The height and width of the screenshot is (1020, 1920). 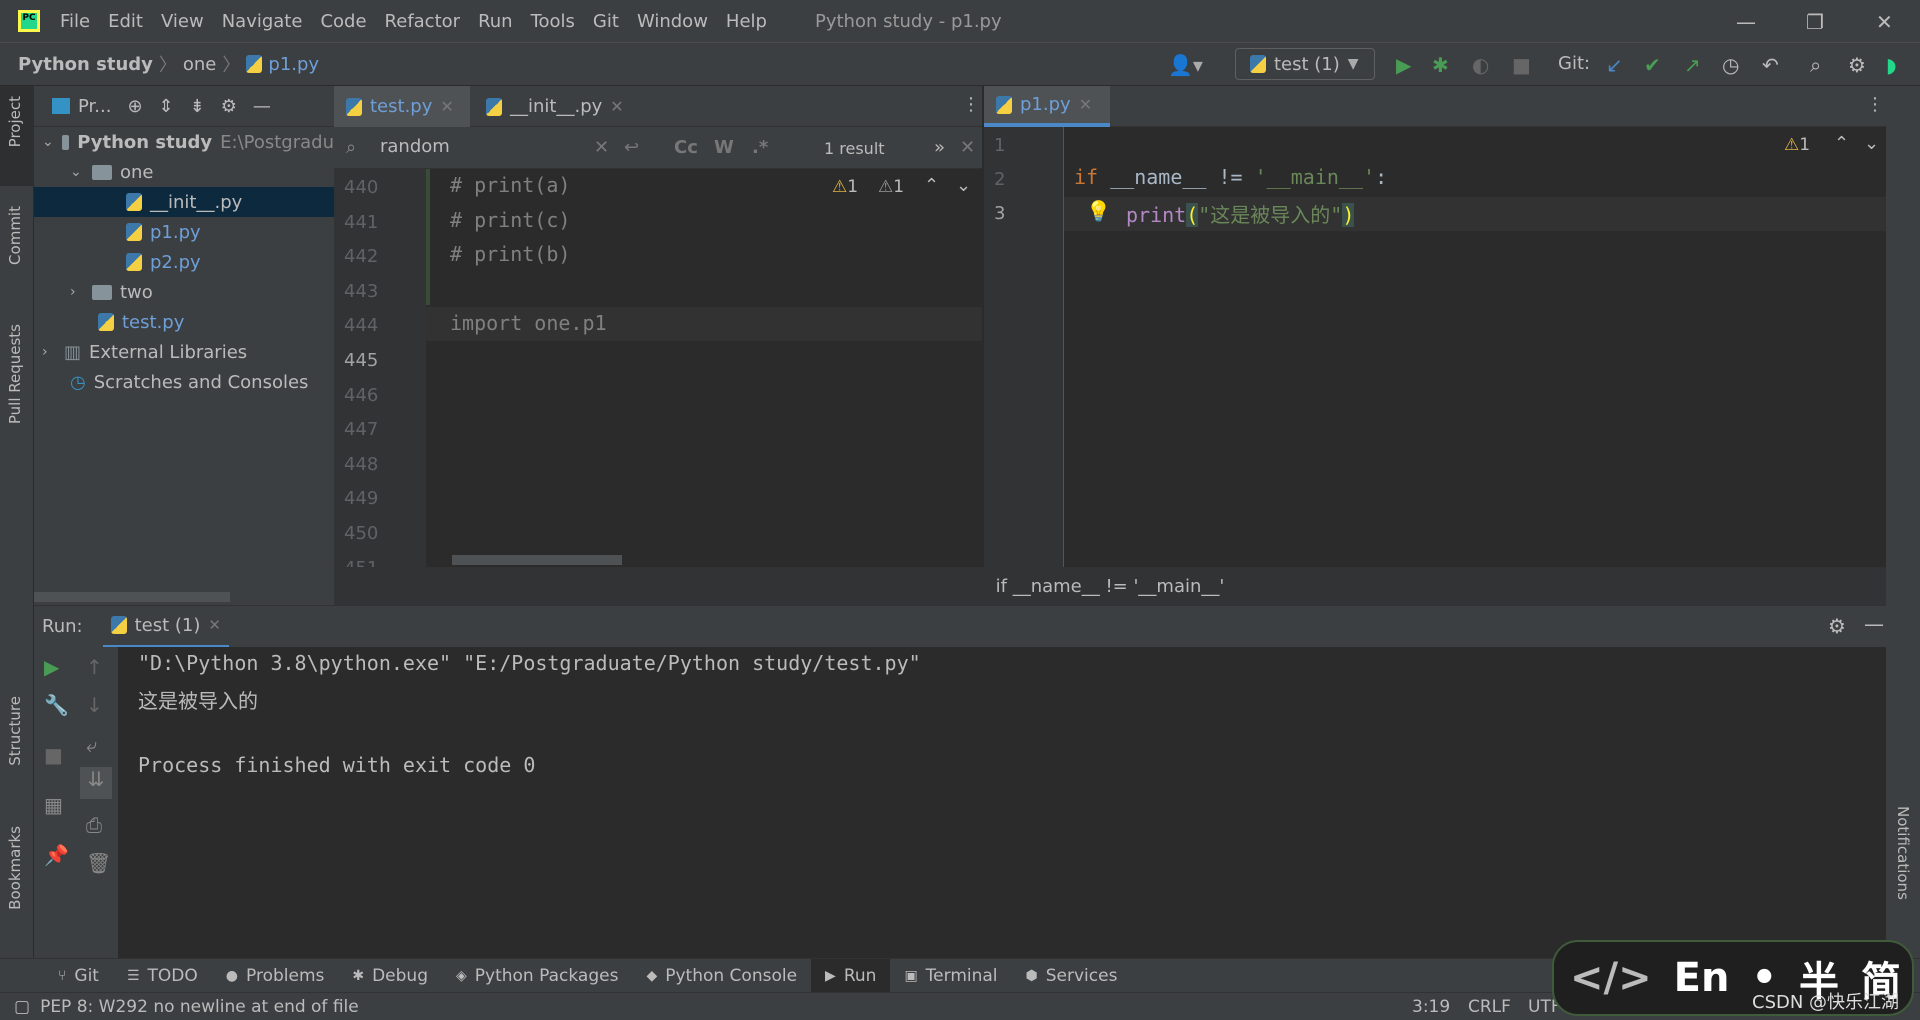 I want to click on menu-file: File, so click(x=75, y=21).